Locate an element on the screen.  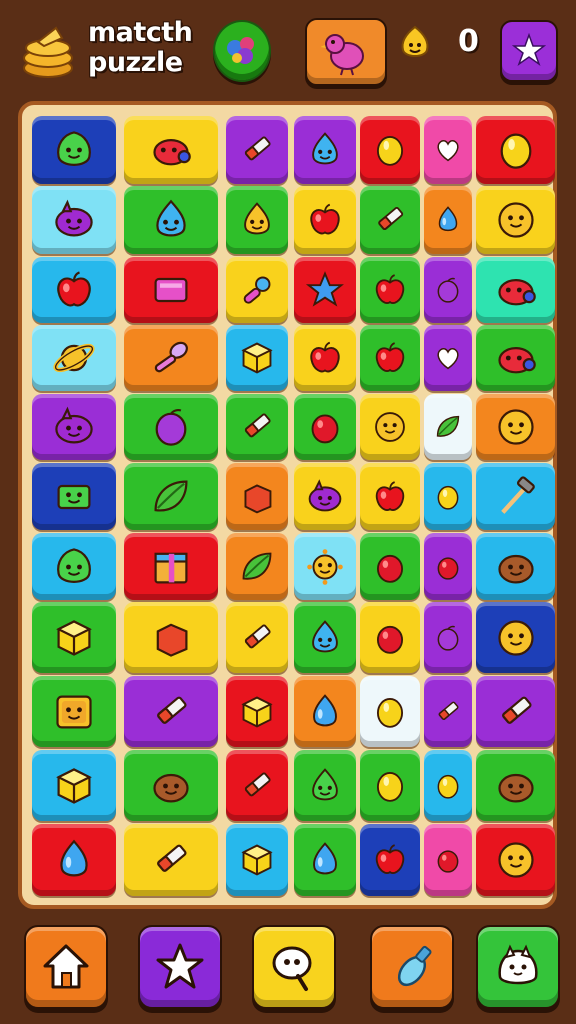
title-line-1: matcth is located at coordinates (140, 32).